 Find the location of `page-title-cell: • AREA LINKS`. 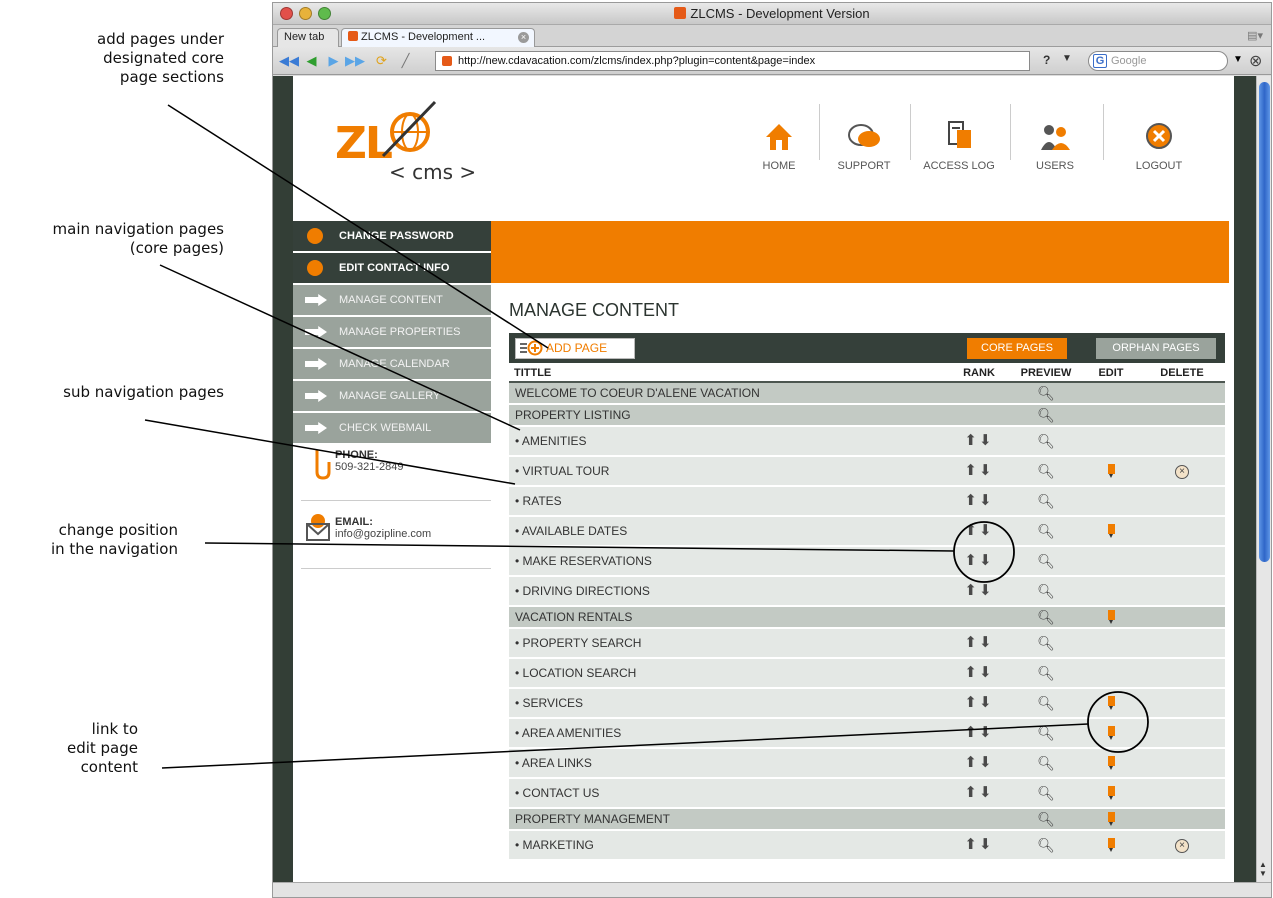

page-title-cell: • AREA LINKS is located at coordinates (729, 763).